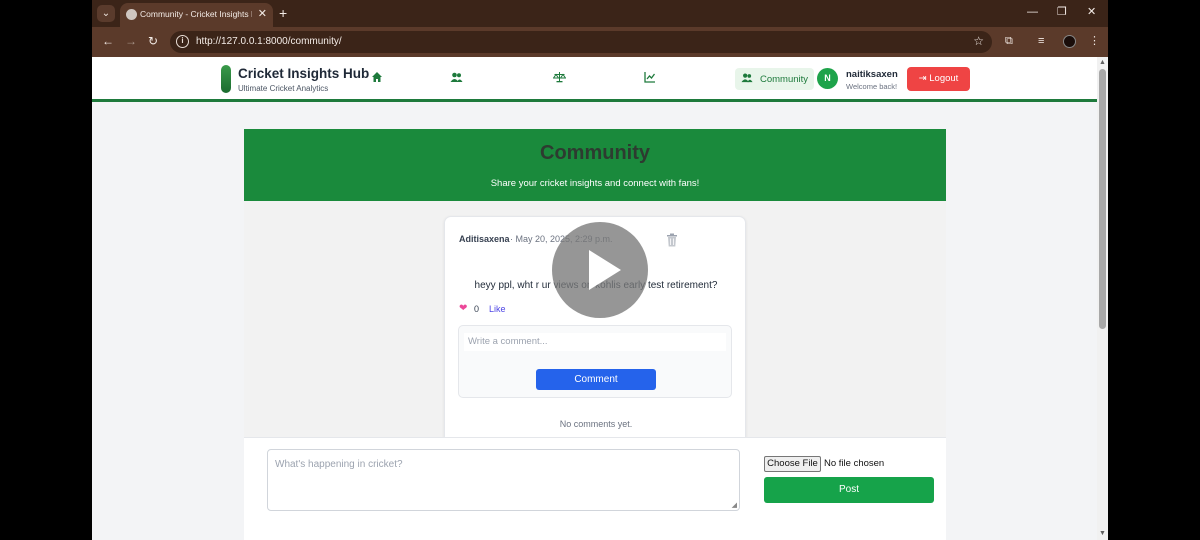 The width and height of the screenshot is (1200, 540). I want to click on community-nav-link: Community, so click(774, 79).